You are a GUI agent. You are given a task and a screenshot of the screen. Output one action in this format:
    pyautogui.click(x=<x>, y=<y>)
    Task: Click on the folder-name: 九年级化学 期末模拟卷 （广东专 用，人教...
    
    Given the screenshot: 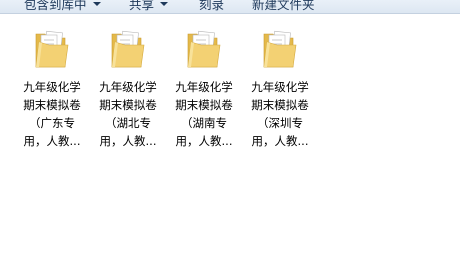 What is the action you would take?
    pyautogui.click(x=52, y=114)
    